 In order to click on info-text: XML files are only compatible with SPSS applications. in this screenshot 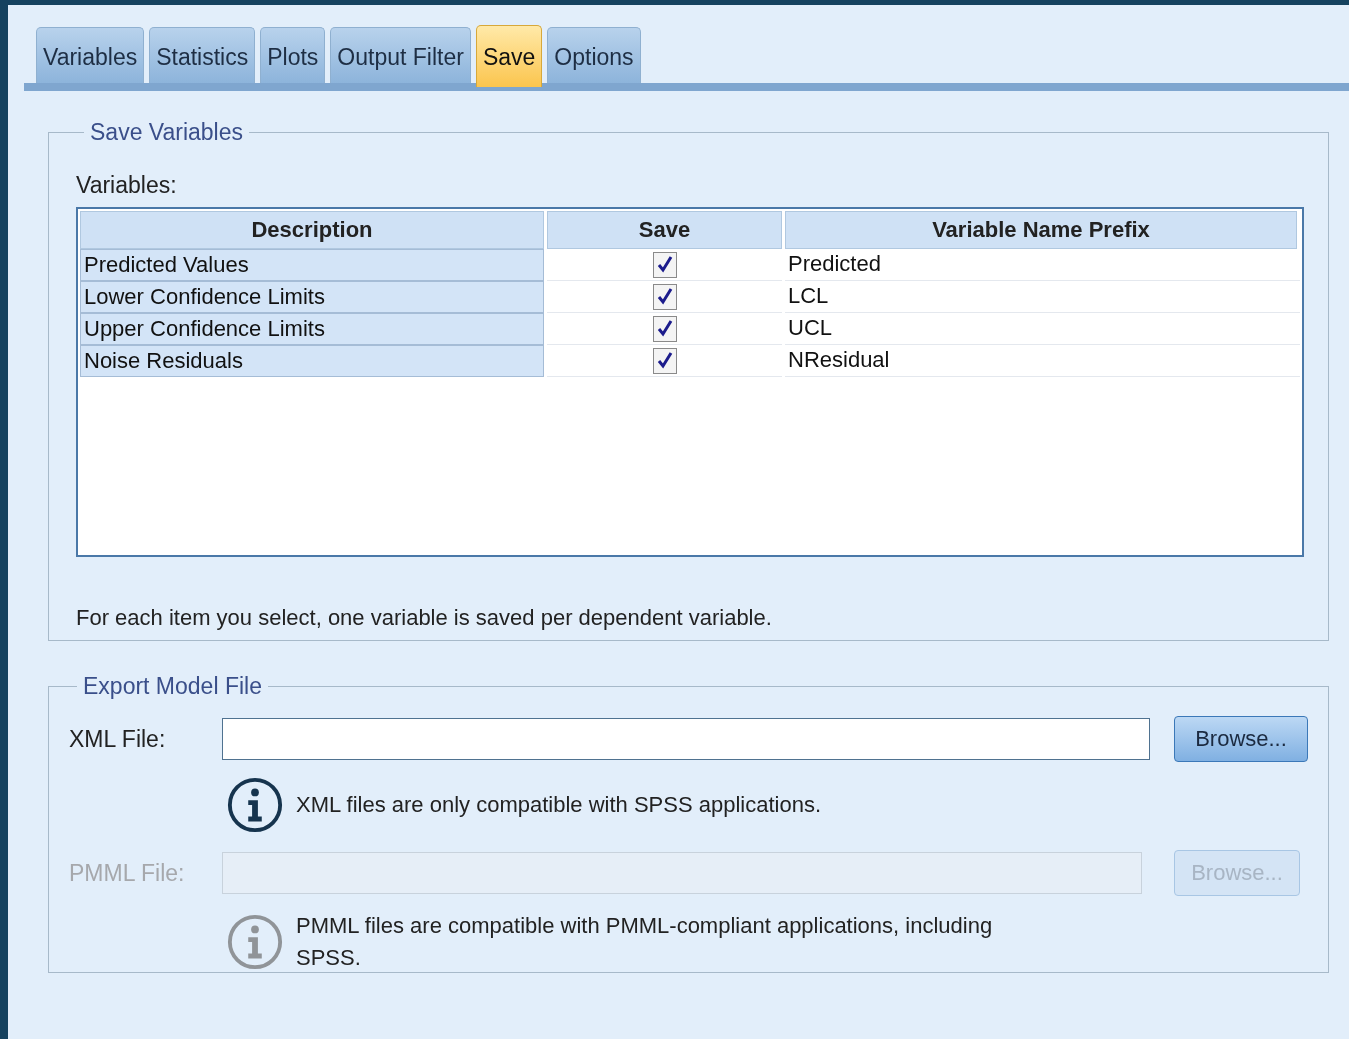, I will do `click(558, 805)`.